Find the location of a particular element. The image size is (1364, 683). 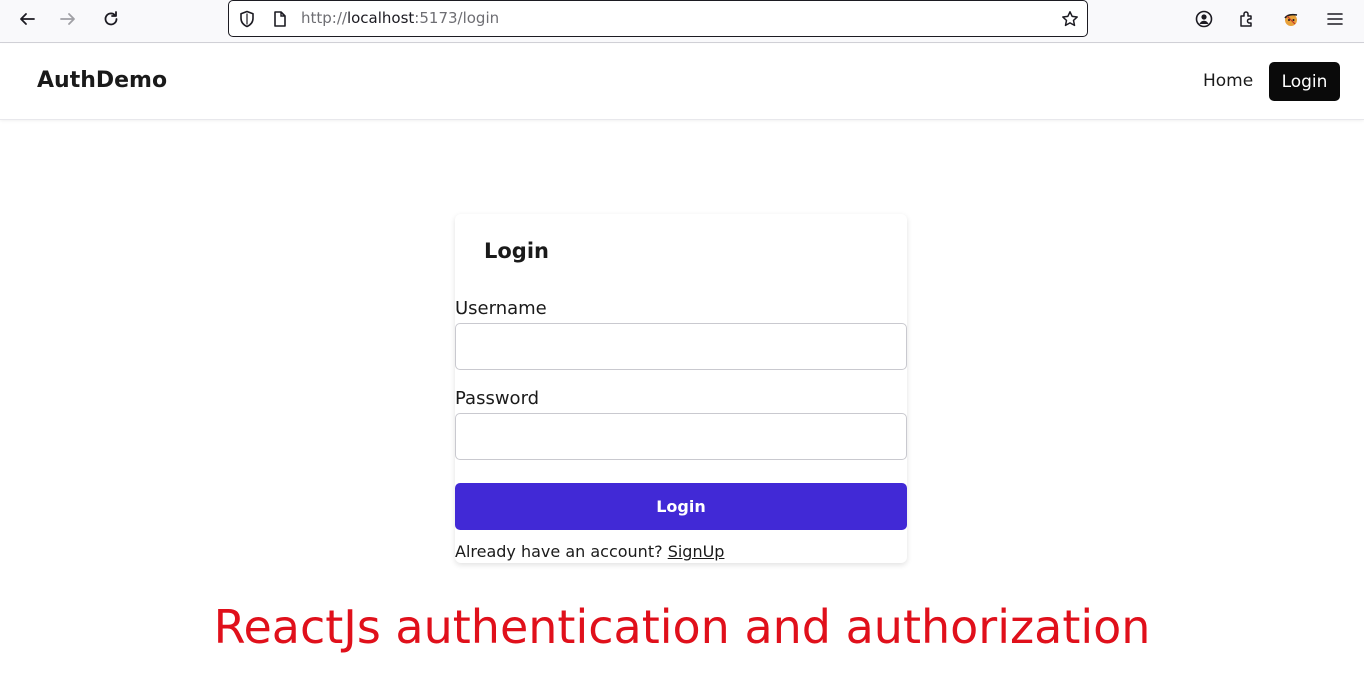

url-text: http://localhost:5173/login is located at coordinates (400, 18).